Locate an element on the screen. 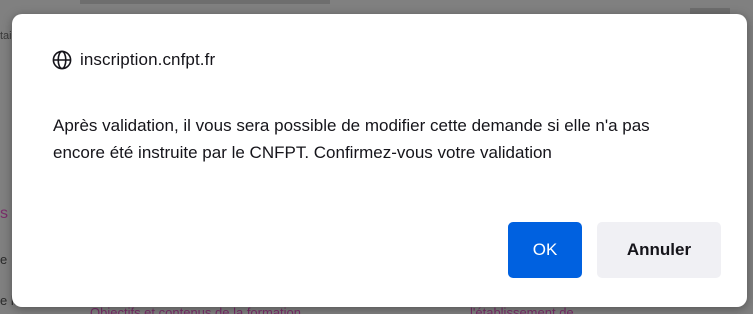  background-text: s is located at coordinates (4, 213).